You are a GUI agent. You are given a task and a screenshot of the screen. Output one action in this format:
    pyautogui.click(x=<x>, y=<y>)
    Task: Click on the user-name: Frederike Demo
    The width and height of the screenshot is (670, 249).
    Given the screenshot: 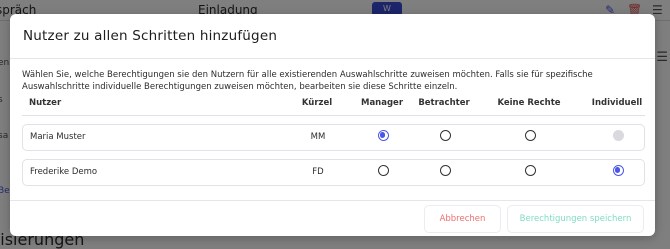 What is the action you would take?
    pyautogui.click(x=64, y=172)
    